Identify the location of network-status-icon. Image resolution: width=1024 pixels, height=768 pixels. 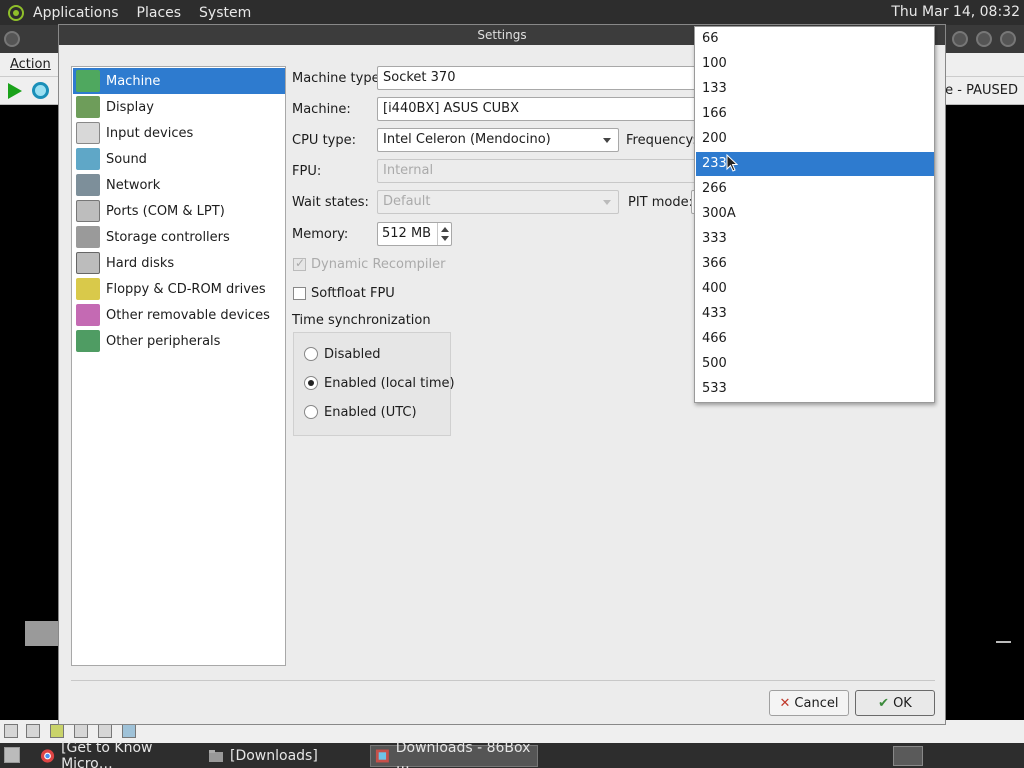
(81, 731).